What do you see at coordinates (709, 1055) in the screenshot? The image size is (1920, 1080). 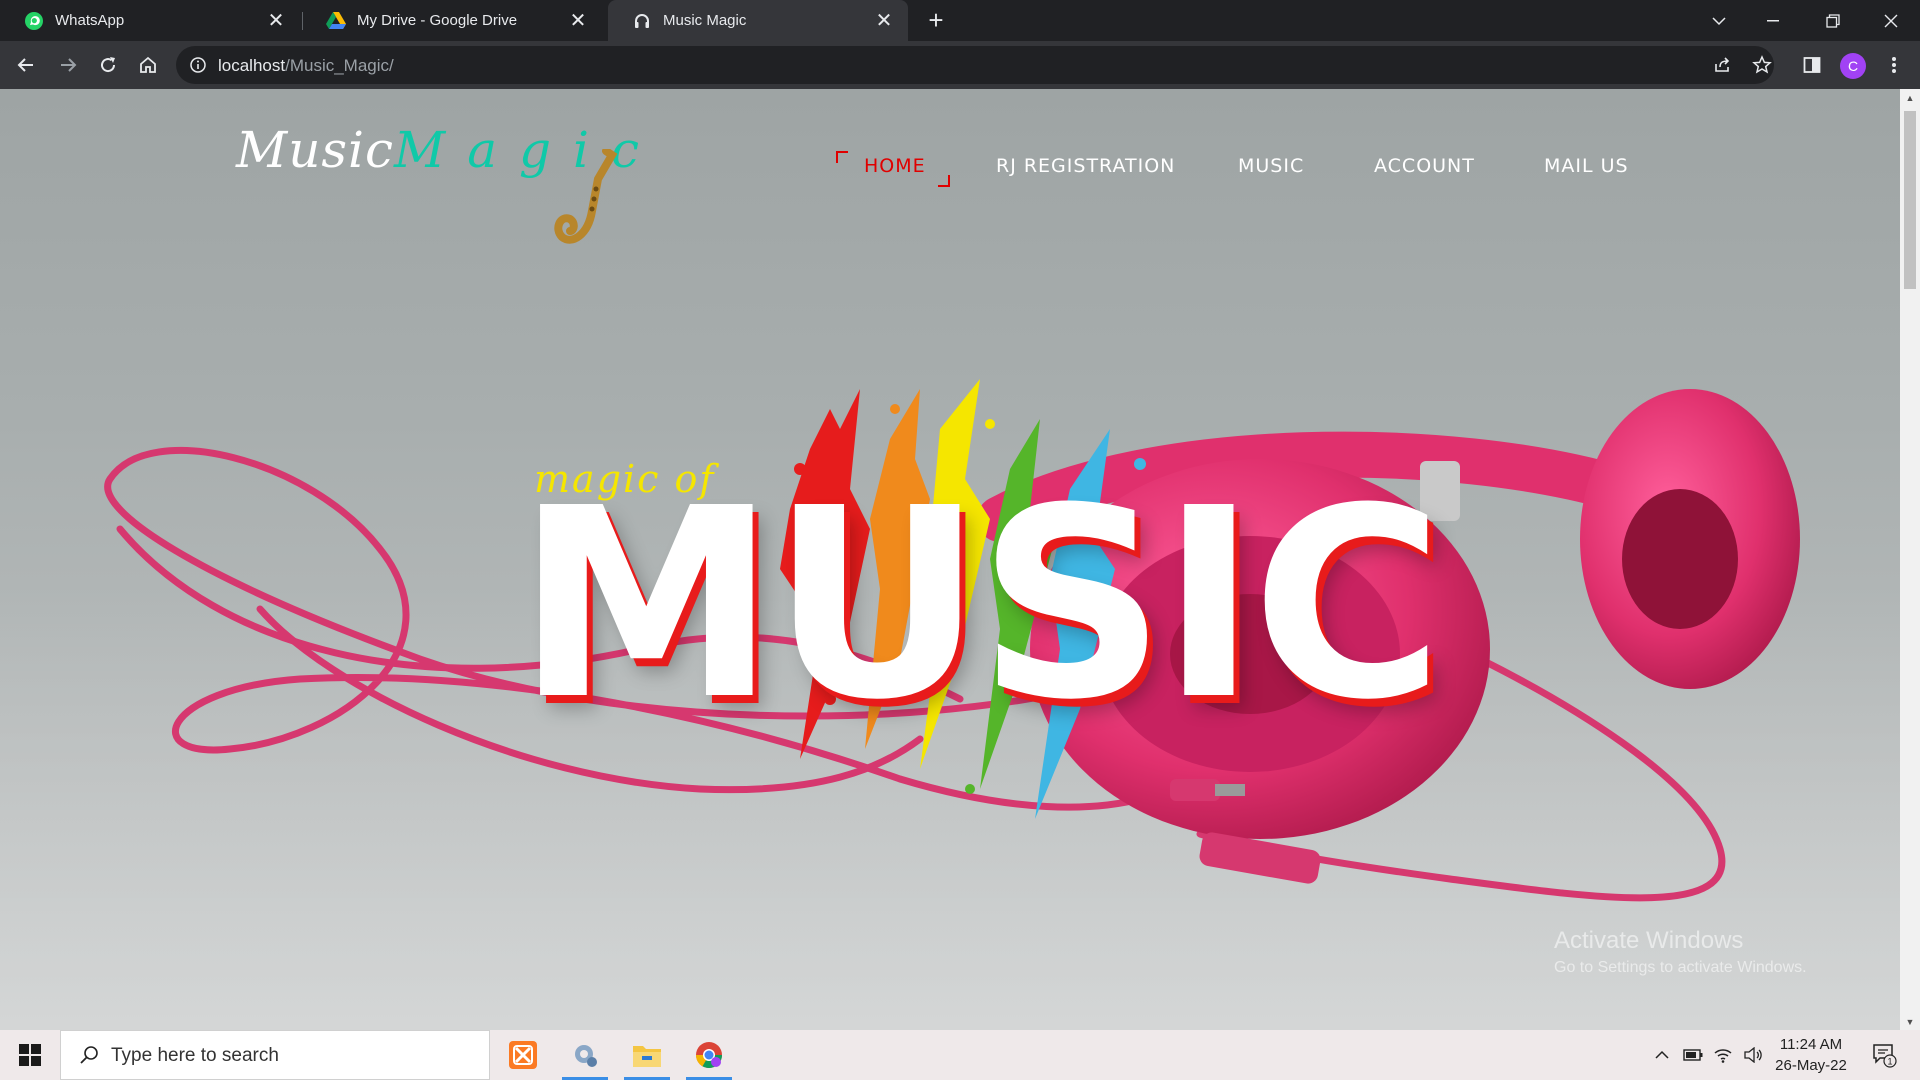 I see `chrome-icon` at bounding box center [709, 1055].